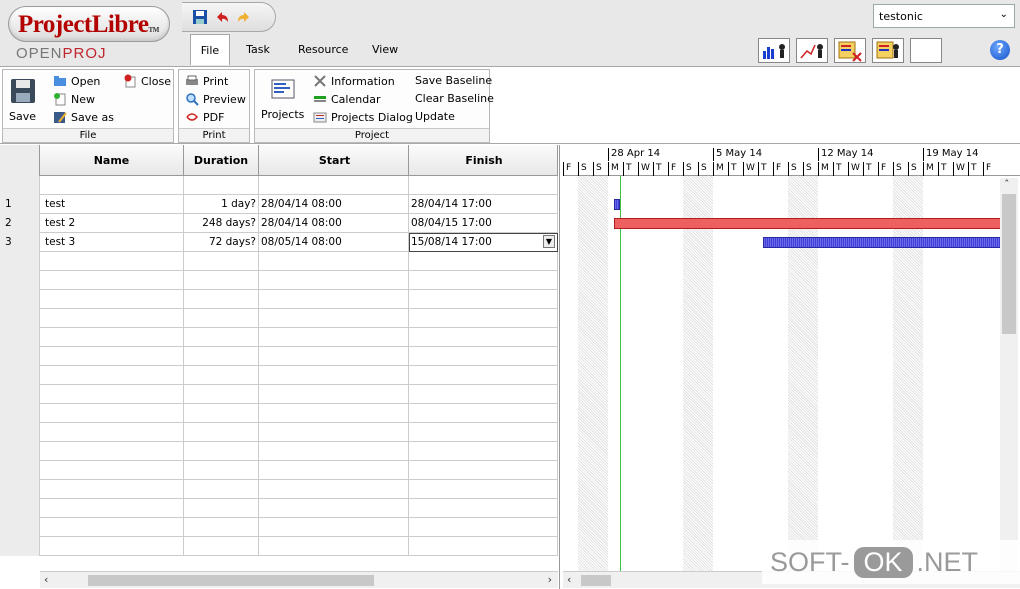 Image resolution: width=1020 pixels, height=589 pixels. I want to click on open-button: Open, so click(76, 81).